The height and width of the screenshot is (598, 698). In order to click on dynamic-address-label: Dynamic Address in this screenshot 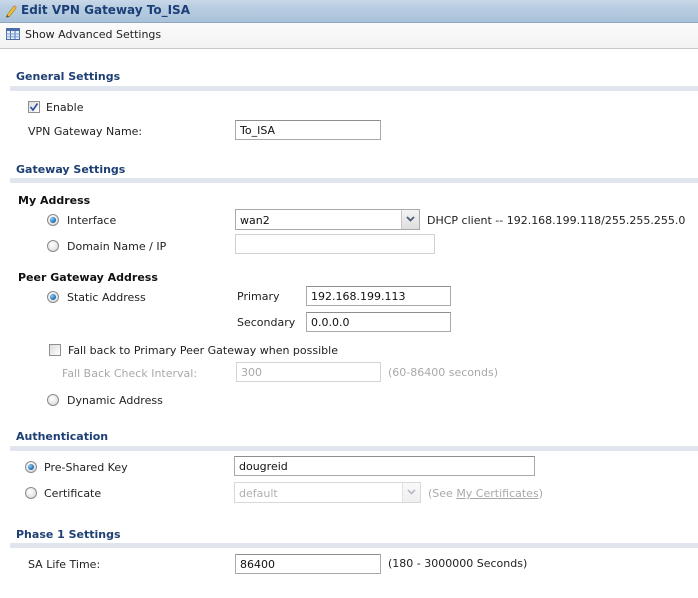, I will do `click(115, 400)`.